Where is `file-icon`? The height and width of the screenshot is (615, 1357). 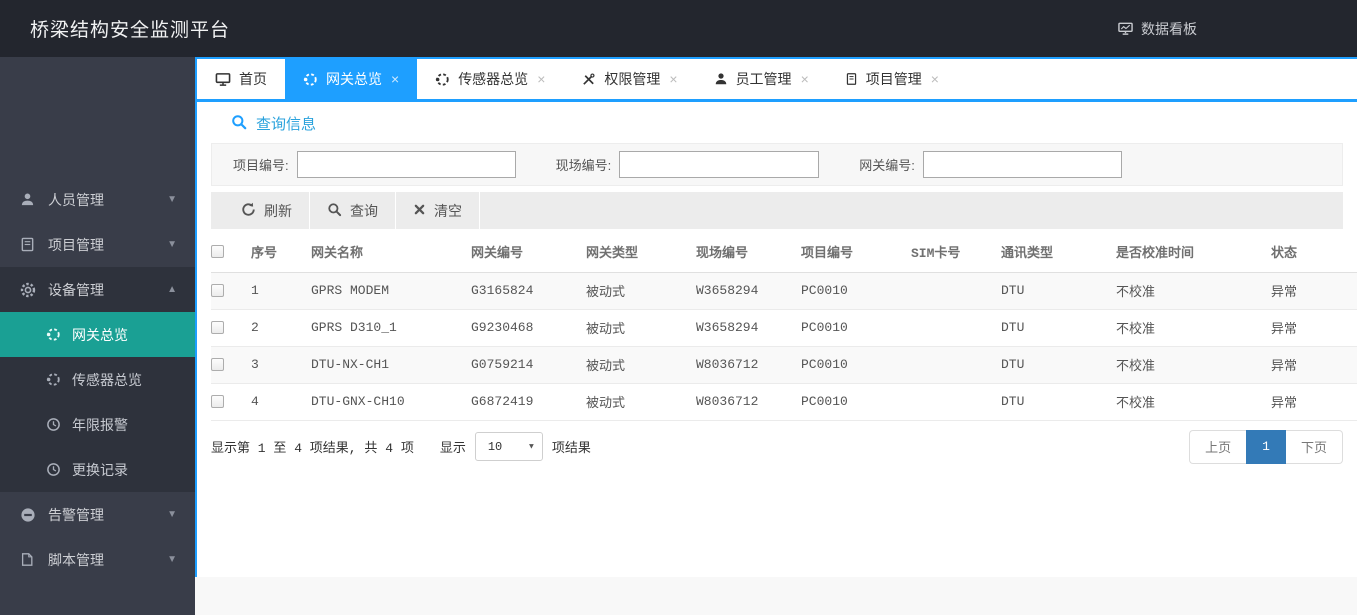 file-icon is located at coordinates (28, 559).